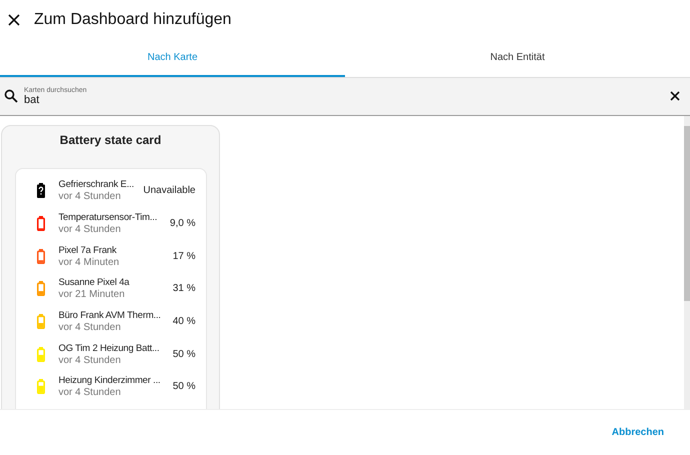 Image resolution: width=690 pixels, height=455 pixels. What do you see at coordinates (184, 288) in the screenshot?
I see `battery-state: 31 %` at bounding box center [184, 288].